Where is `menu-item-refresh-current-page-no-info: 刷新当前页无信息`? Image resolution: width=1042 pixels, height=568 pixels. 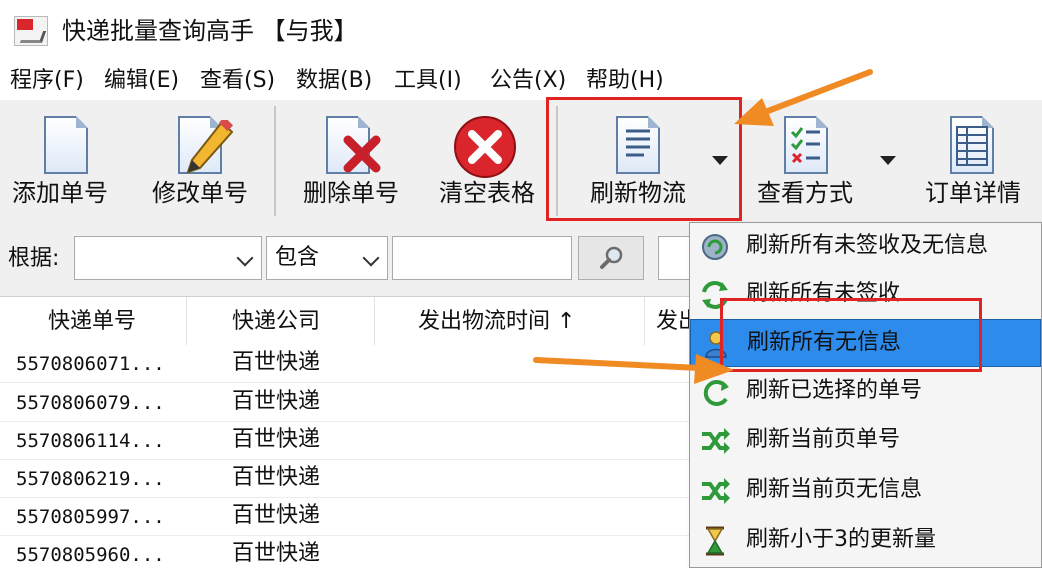
menu-item-refresh-current-page-no-info: 刷新当前页无信息 is located at coordinates (865, 491).